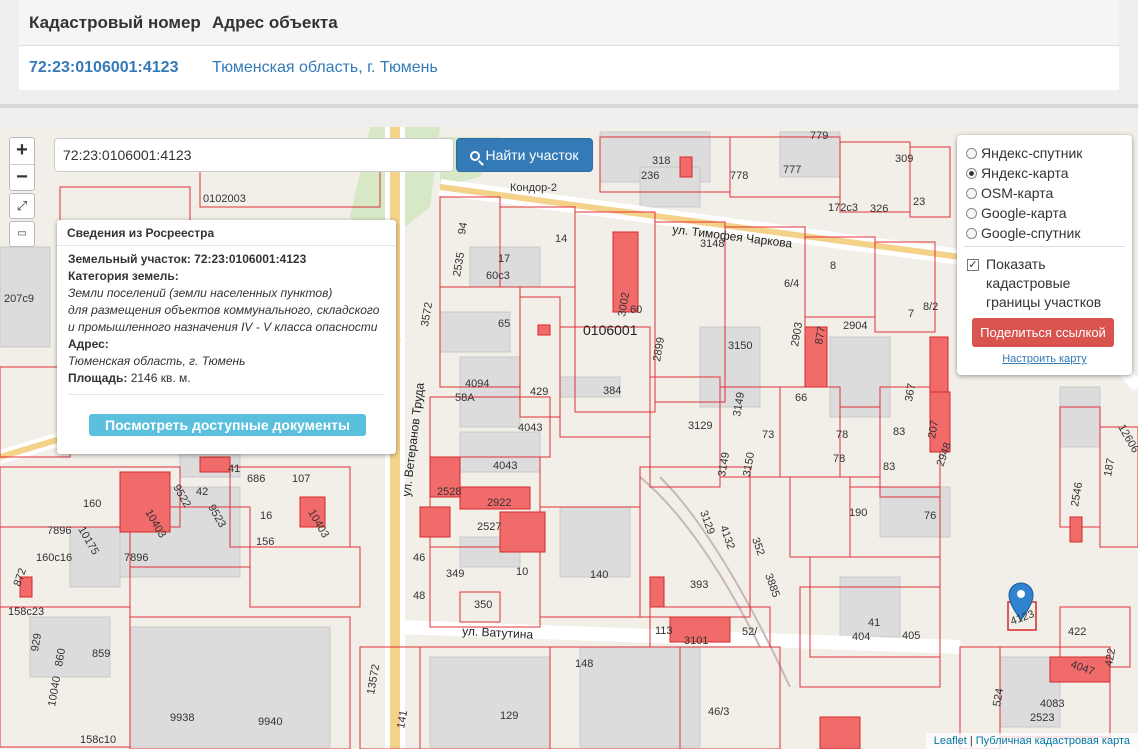 Image resolution: width=1138 pixels, height=749 pixels. I want to click on svg-text: 405, so click(911, 636).